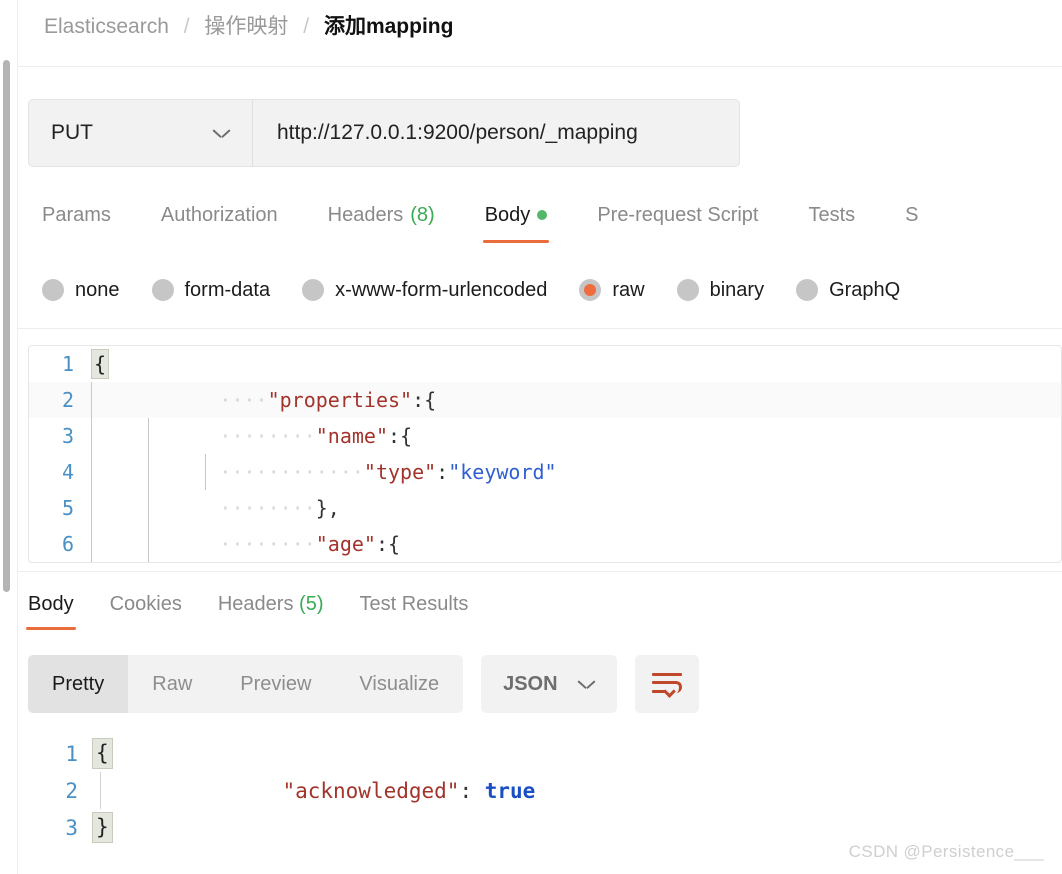 The image size is (1062, 874). Describe the element at coordinates (102, 827) in the screenshot. I see `fold-marker: }` at that location.